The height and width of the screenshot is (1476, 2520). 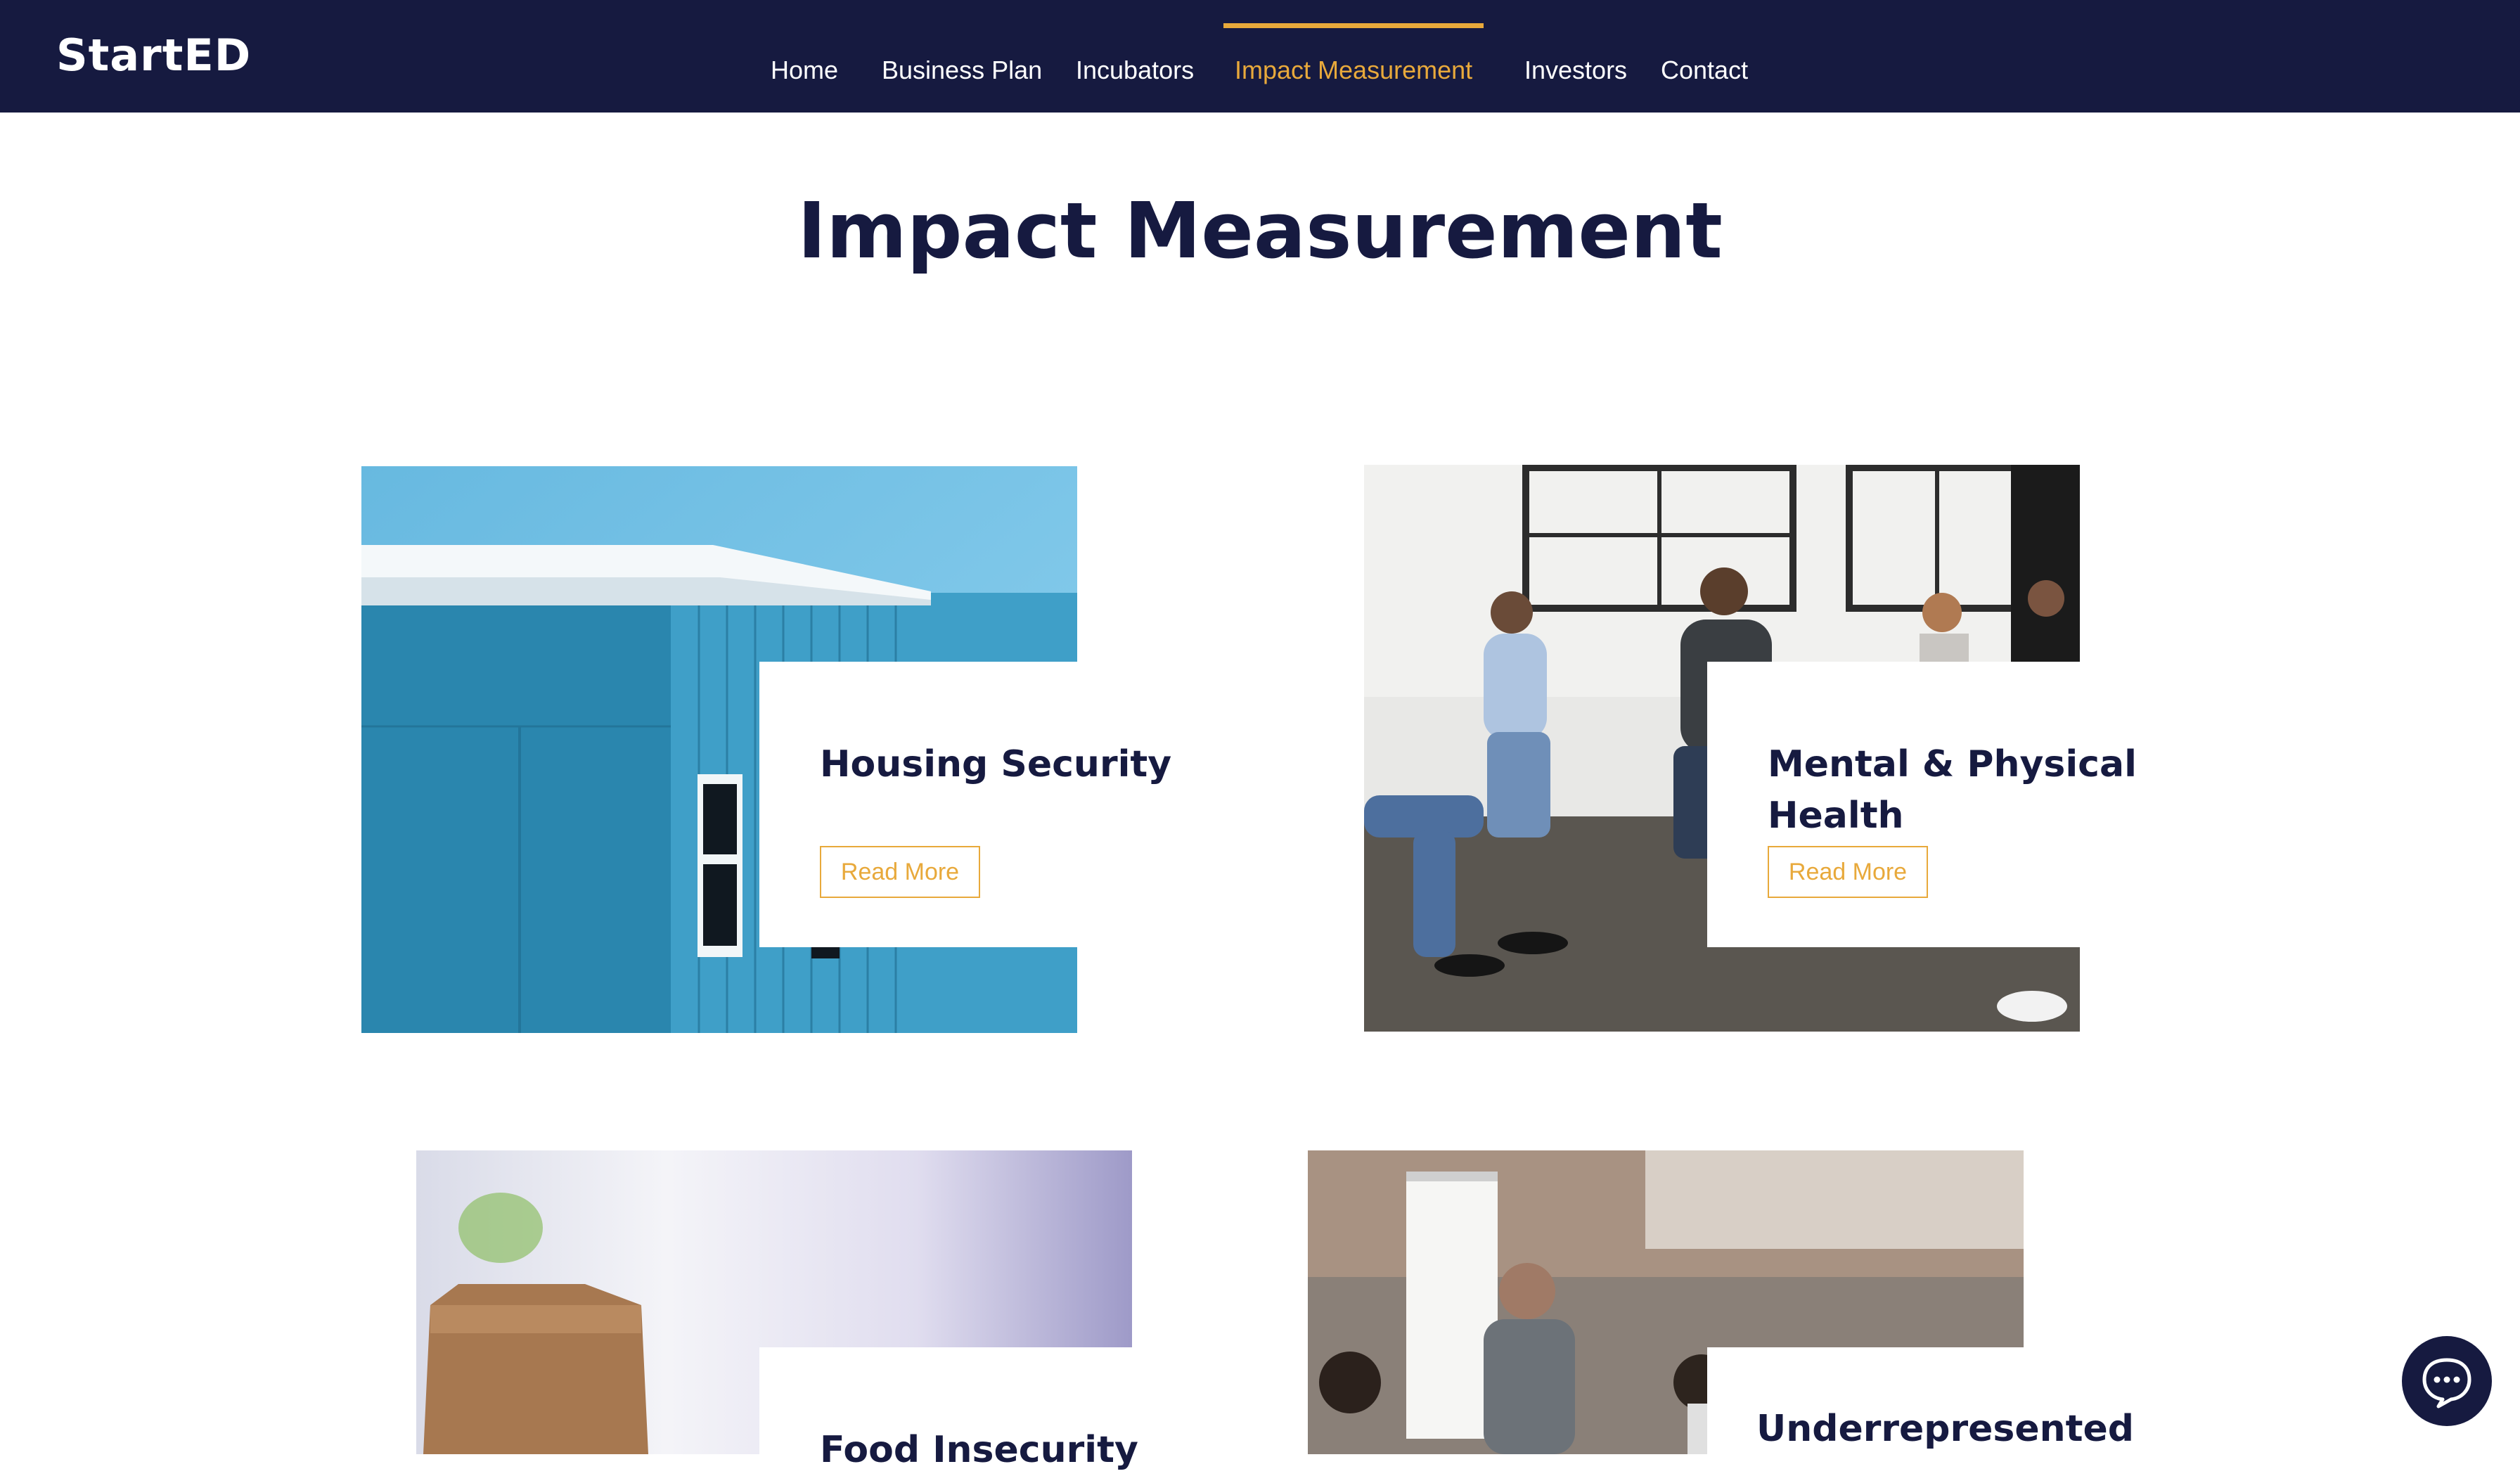 I want to click on nav-home: Home, so click(x=804, y=56).